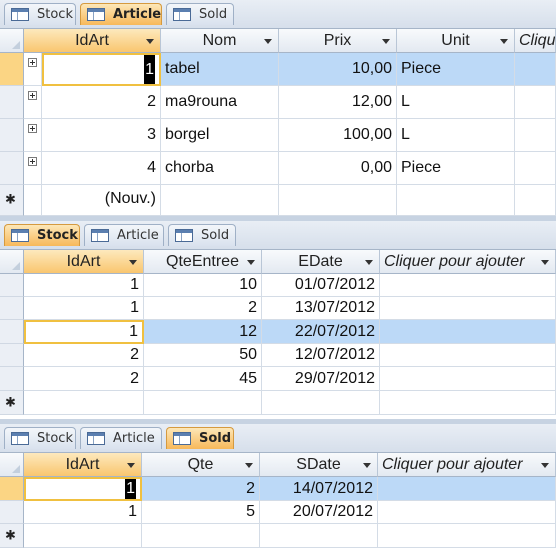 The image size is (556, 550). Describe the element at coordinates (338, 41) in the screenshot. I see `column-header-prix: Prix` at that location.